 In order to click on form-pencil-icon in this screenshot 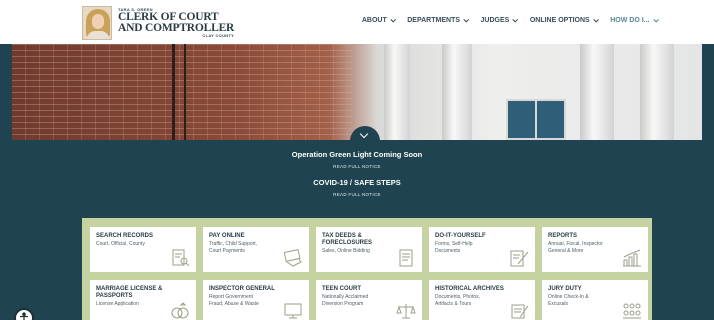, I will do `click(519, 258)`.